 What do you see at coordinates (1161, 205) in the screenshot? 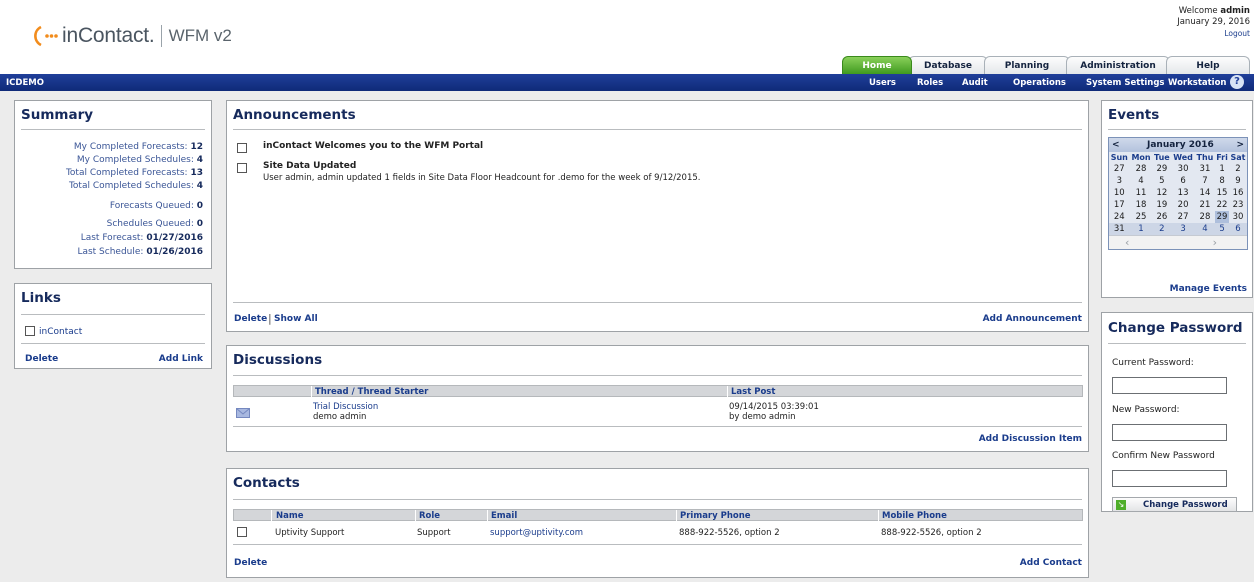
I see `calendar-day: 19` at bounding box center [1161, 205].